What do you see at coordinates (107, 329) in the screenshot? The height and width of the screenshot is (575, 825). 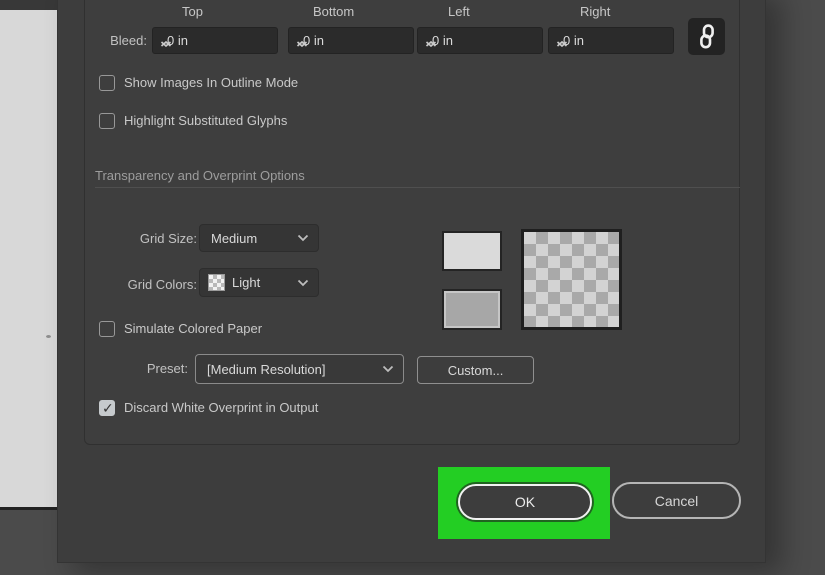 I see `simulate-colored-paper-checkbox` at bounding box center [107, 329].